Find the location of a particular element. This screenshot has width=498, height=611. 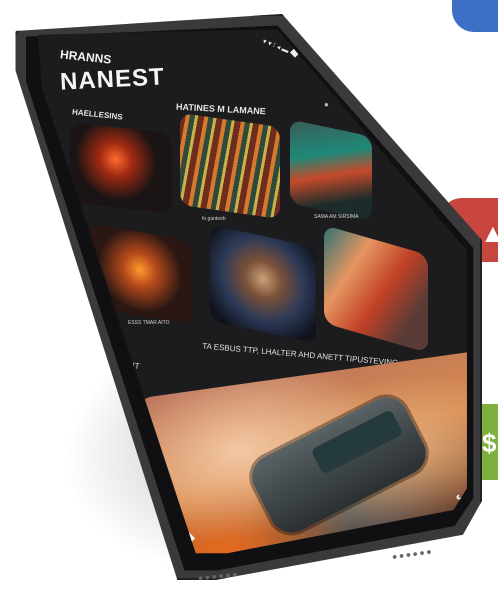

red-shape-glyph: ▲ is located at coordinates (489, 233).